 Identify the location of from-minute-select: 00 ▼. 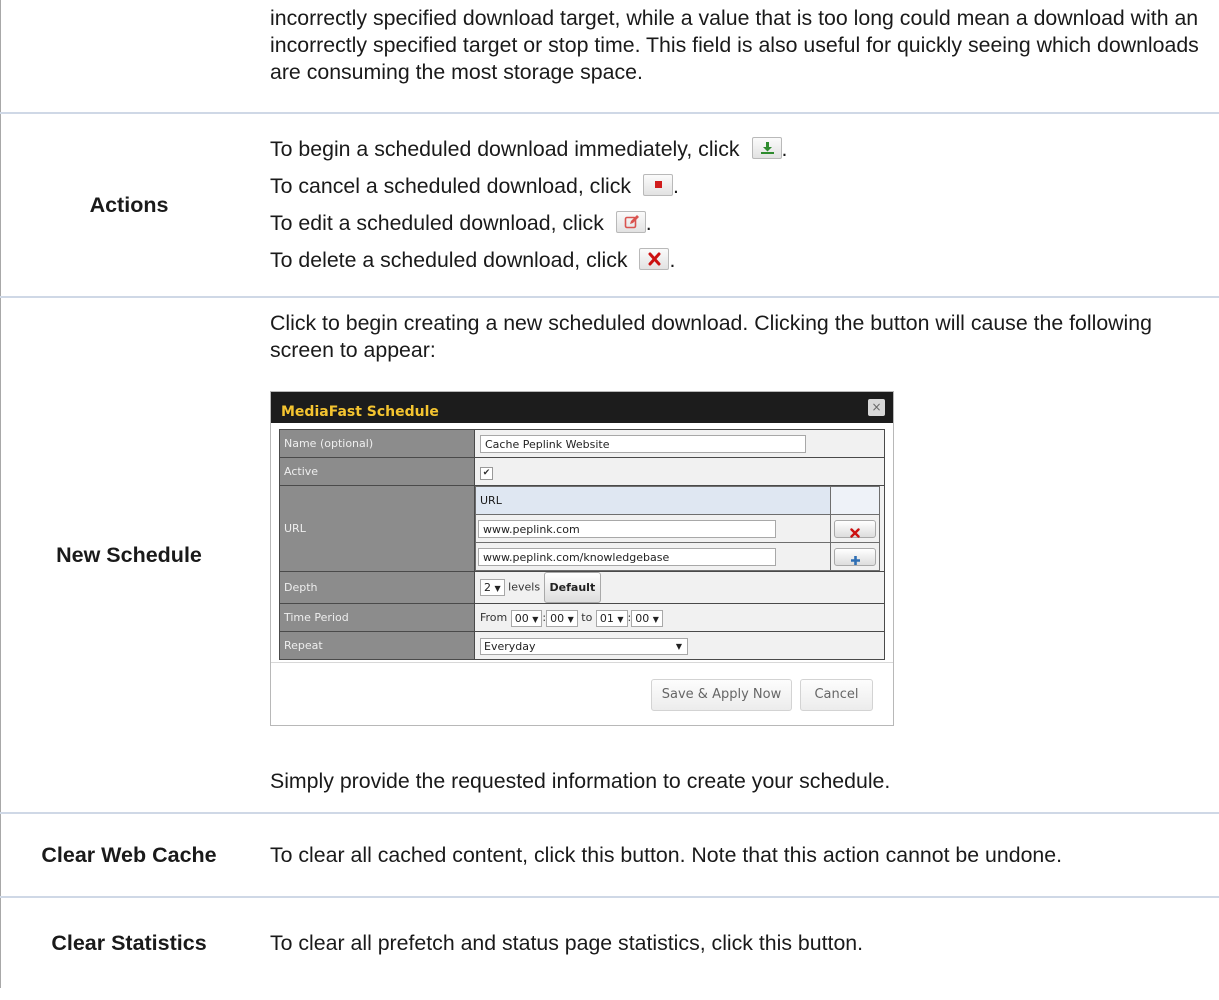
(562, 618).